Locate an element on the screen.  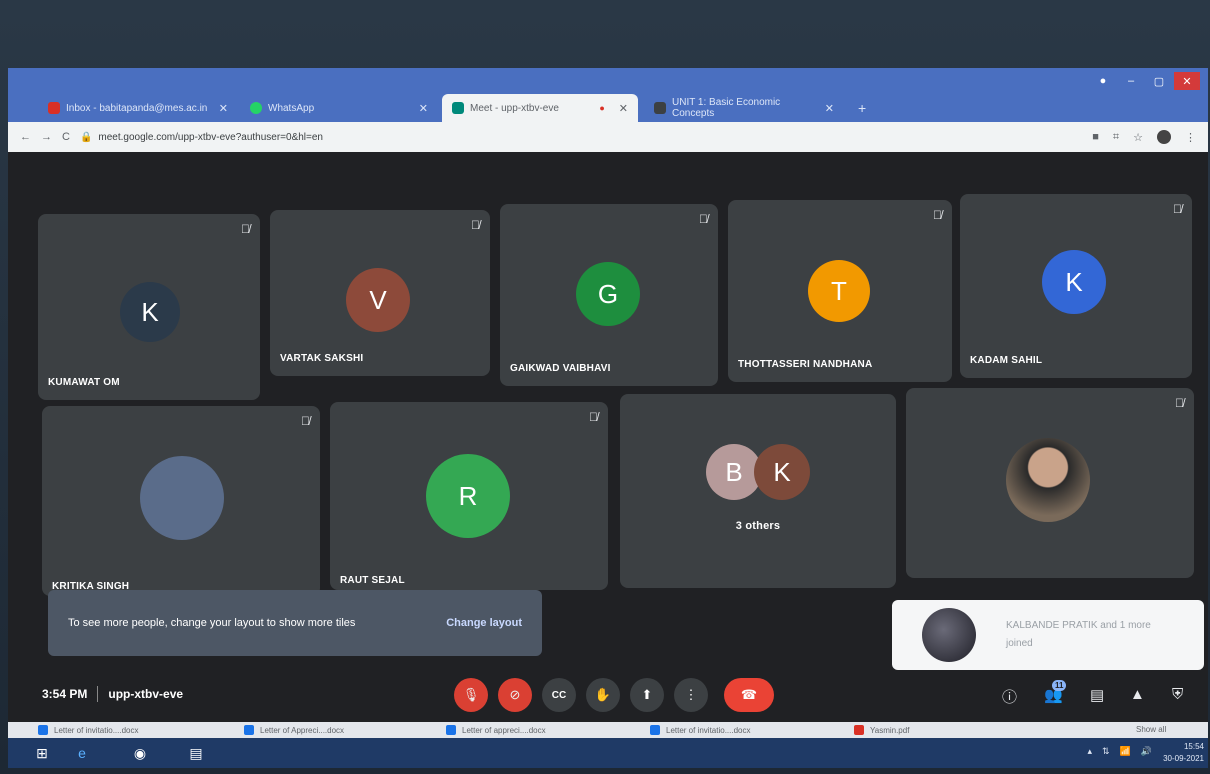
system-tray: ▴ ⇅ 📶 🔊 is located at coordinates (1119, 751).